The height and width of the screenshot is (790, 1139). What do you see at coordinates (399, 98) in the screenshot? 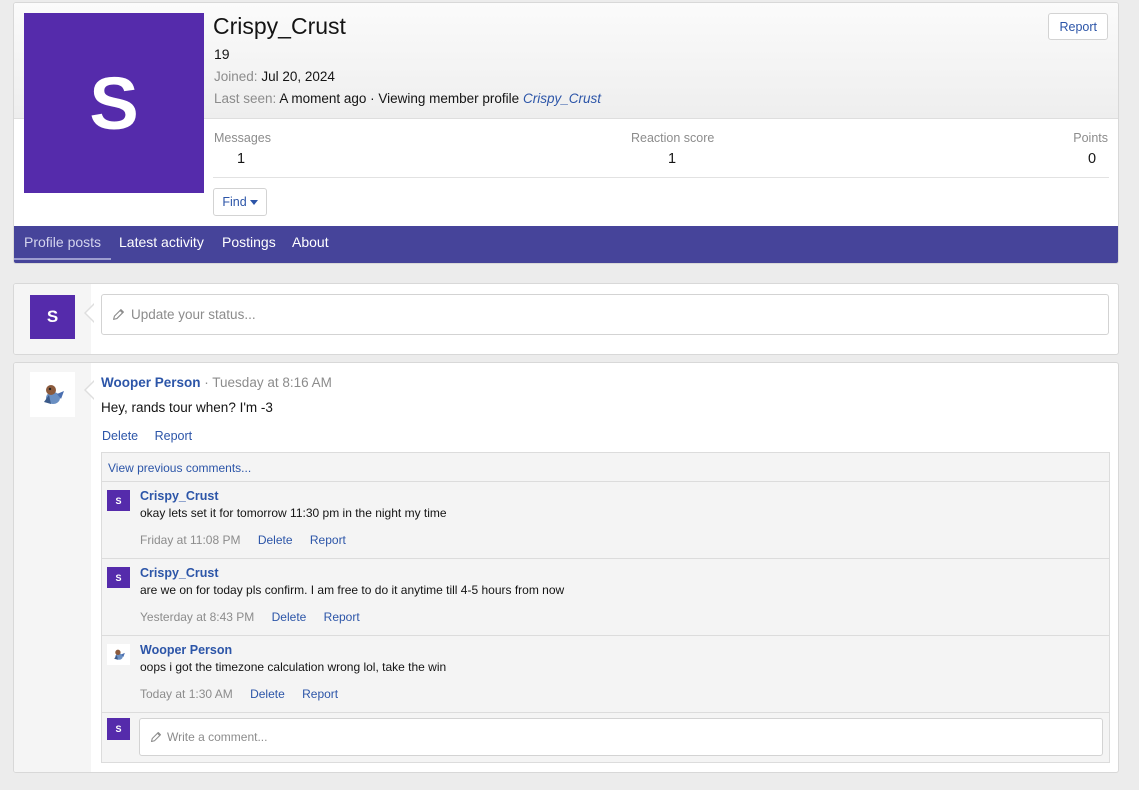
I see `last-seen-value: A moment ago · Viewing member profile` at bounding box center [399, 98].